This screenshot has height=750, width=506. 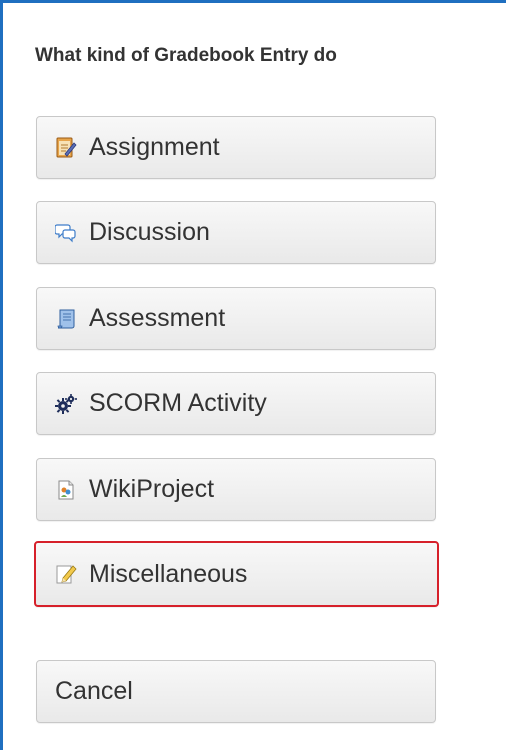 I want to click on wikiproject-label: WikiProject, so click(x=152, y=489).